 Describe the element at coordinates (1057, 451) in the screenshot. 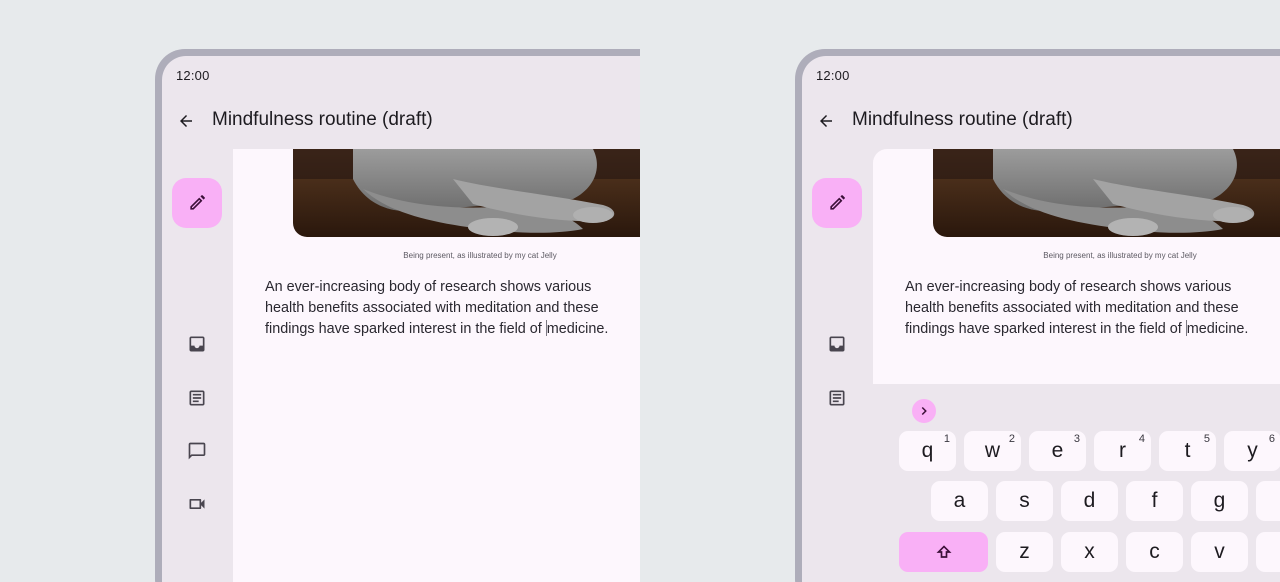

I see `key-e: e3` at that location.